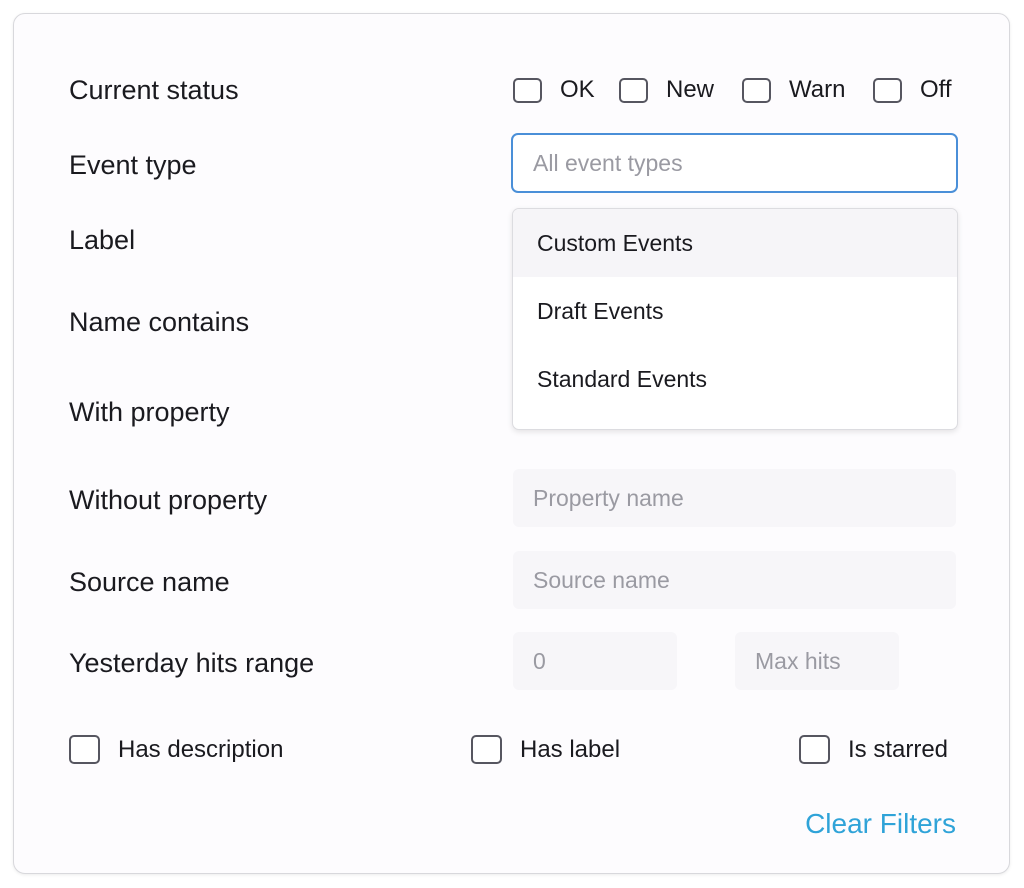 The image size is (1024, 888). Describe the element at coordinates (608, 162) in the screenshot. I see `event-type-placeholder: All event types` at that location.